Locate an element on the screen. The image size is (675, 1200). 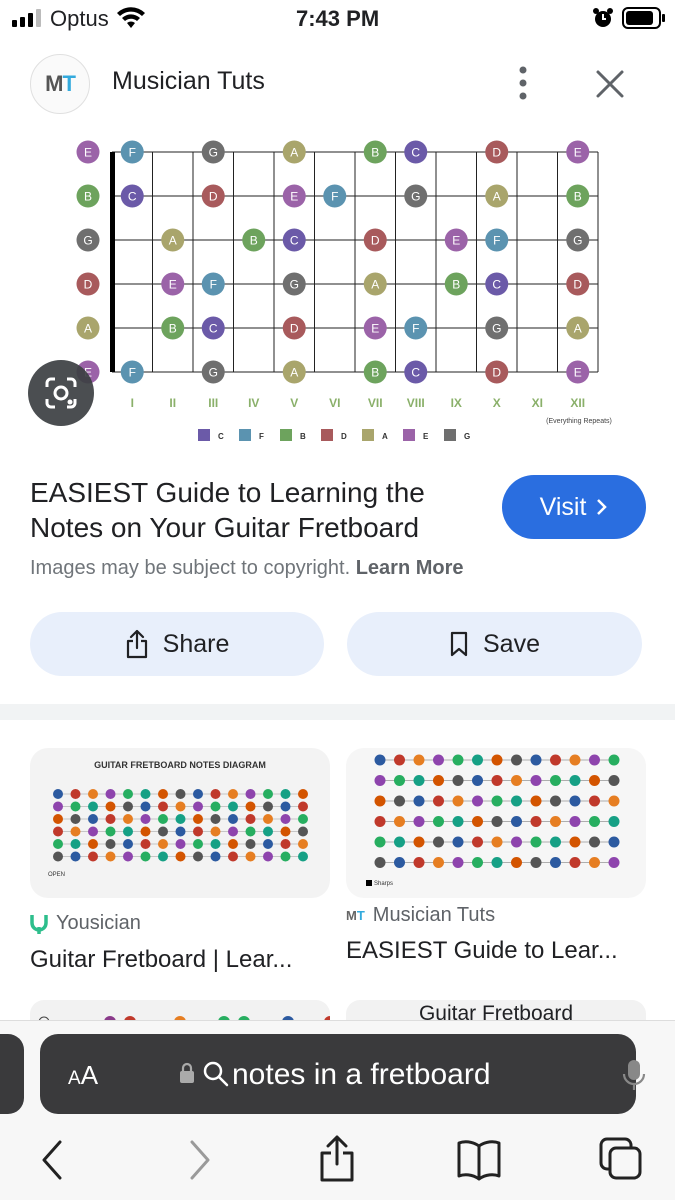
aa-big: A is located at coordinates (89, 1075).